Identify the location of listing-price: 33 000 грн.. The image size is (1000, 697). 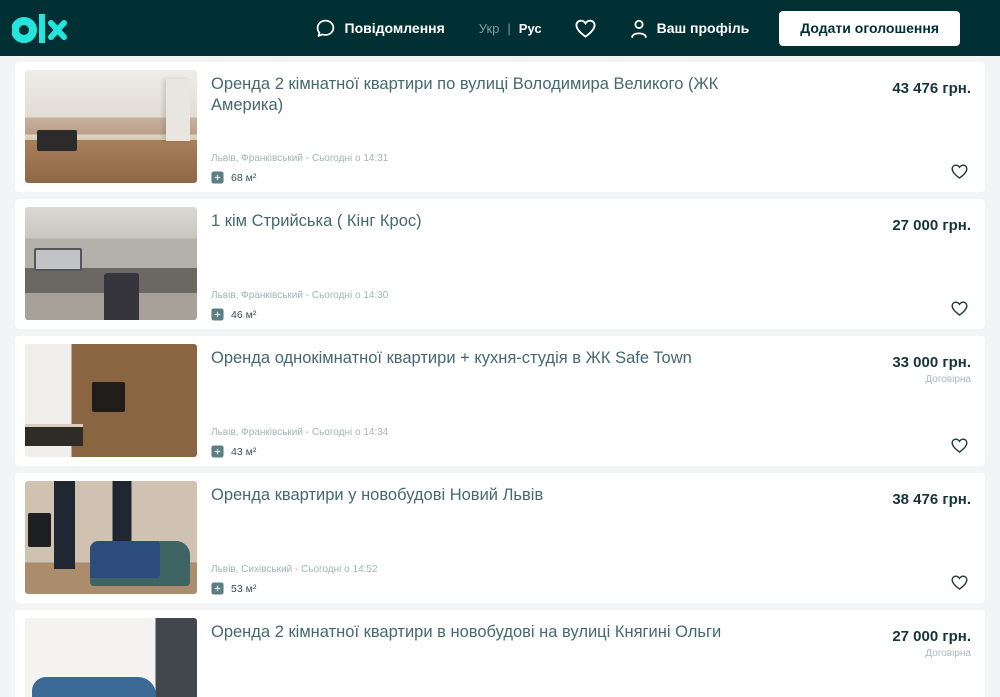
(931, 362).